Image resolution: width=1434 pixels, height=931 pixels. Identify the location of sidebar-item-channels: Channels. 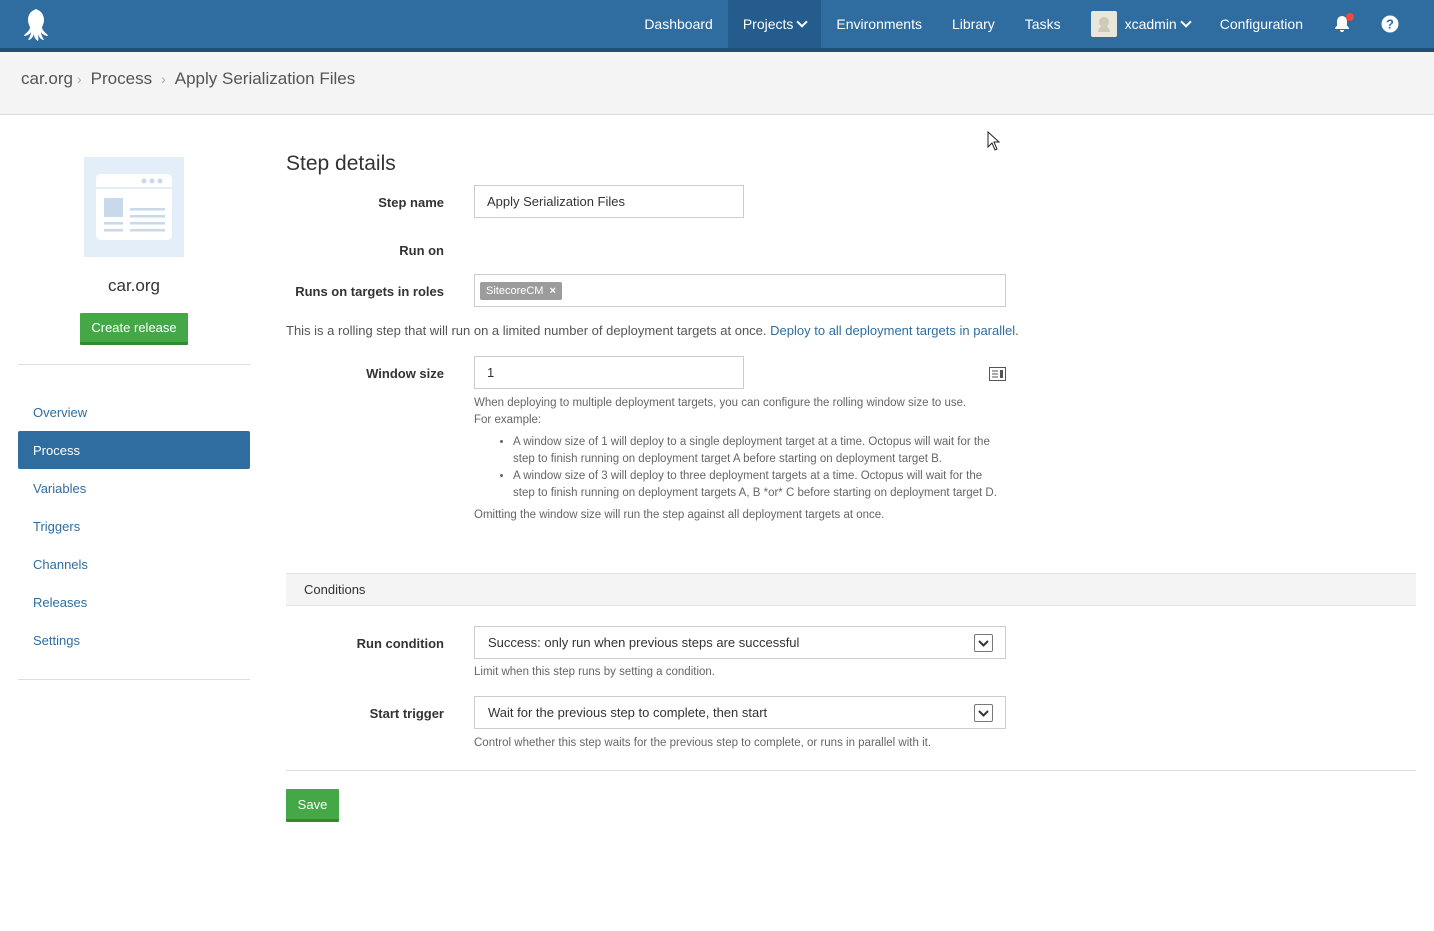
(134, 564).